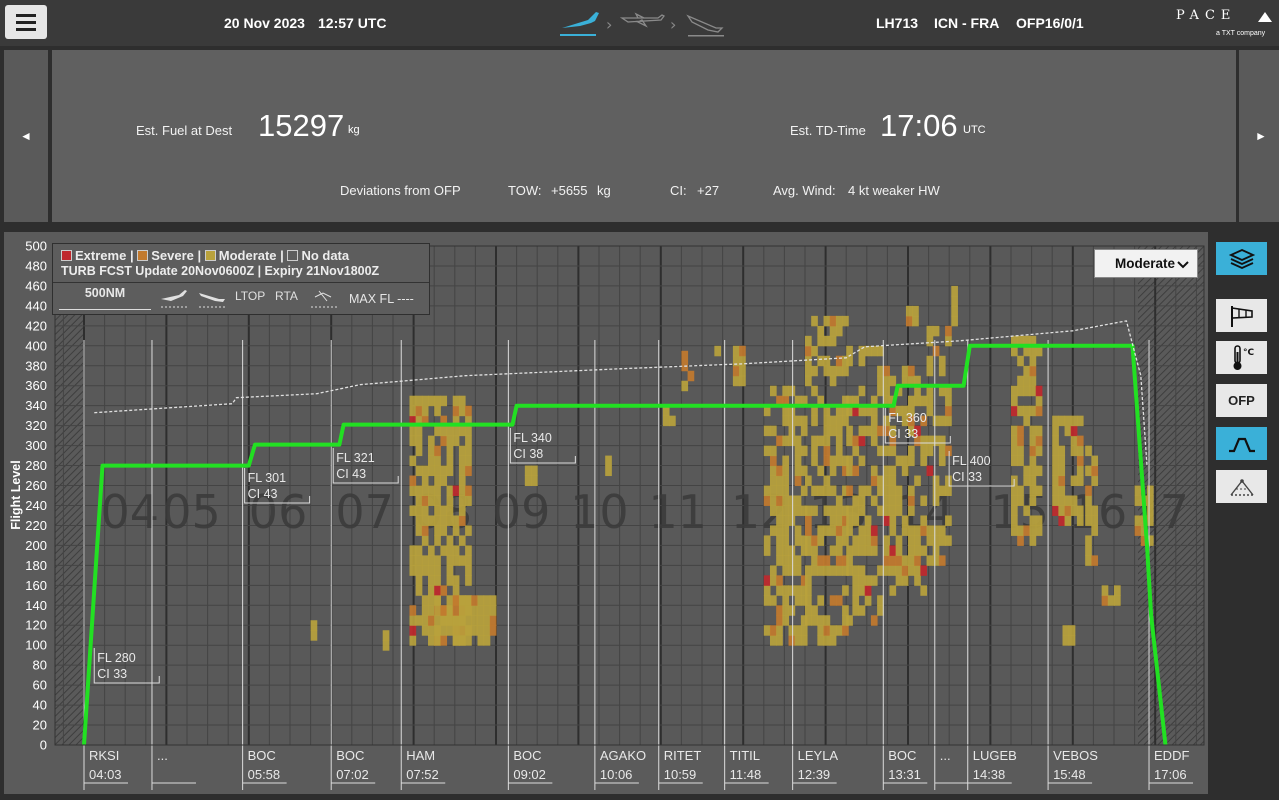  I want to click on waypoint-name: TITIL, so click(745, 755).